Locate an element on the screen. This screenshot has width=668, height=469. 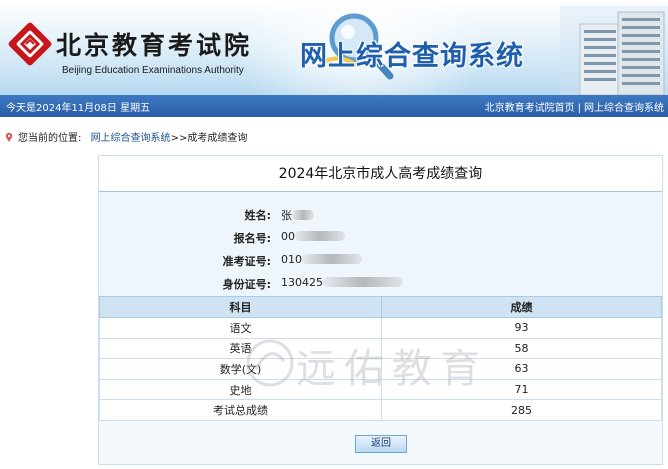
id-label: 身份证号: is located at coordinates (246, 284).